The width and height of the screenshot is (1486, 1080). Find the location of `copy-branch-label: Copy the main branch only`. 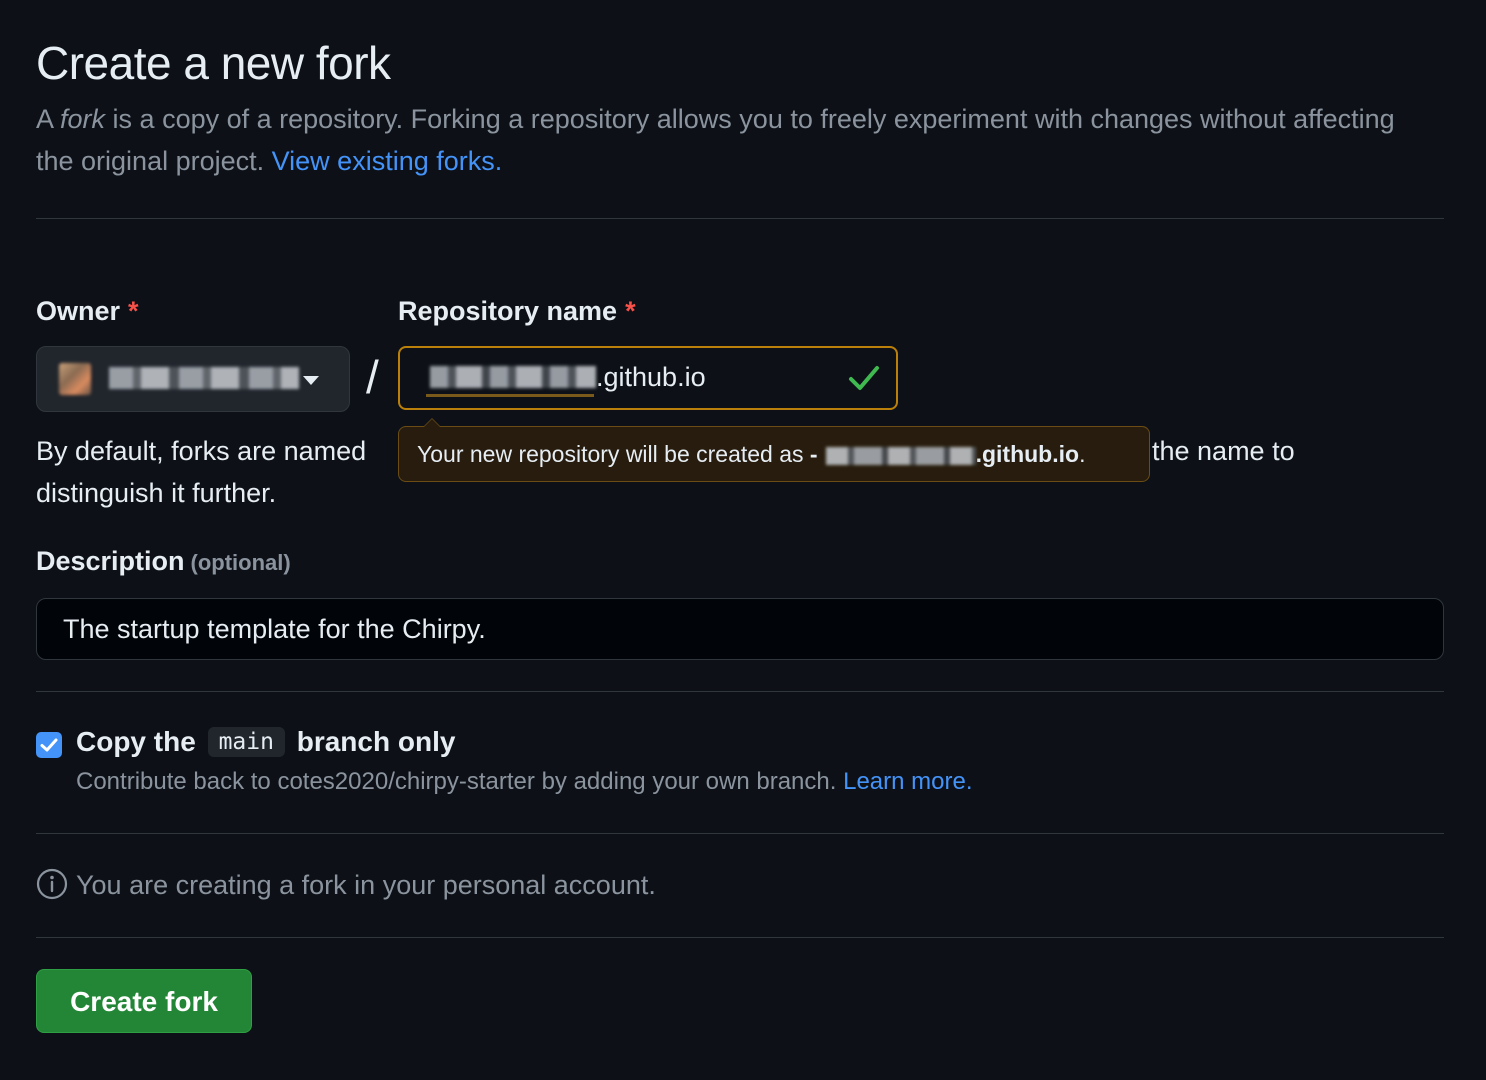

copy-branch-label: Copy the main branch only is located at coordinates (265, 742).